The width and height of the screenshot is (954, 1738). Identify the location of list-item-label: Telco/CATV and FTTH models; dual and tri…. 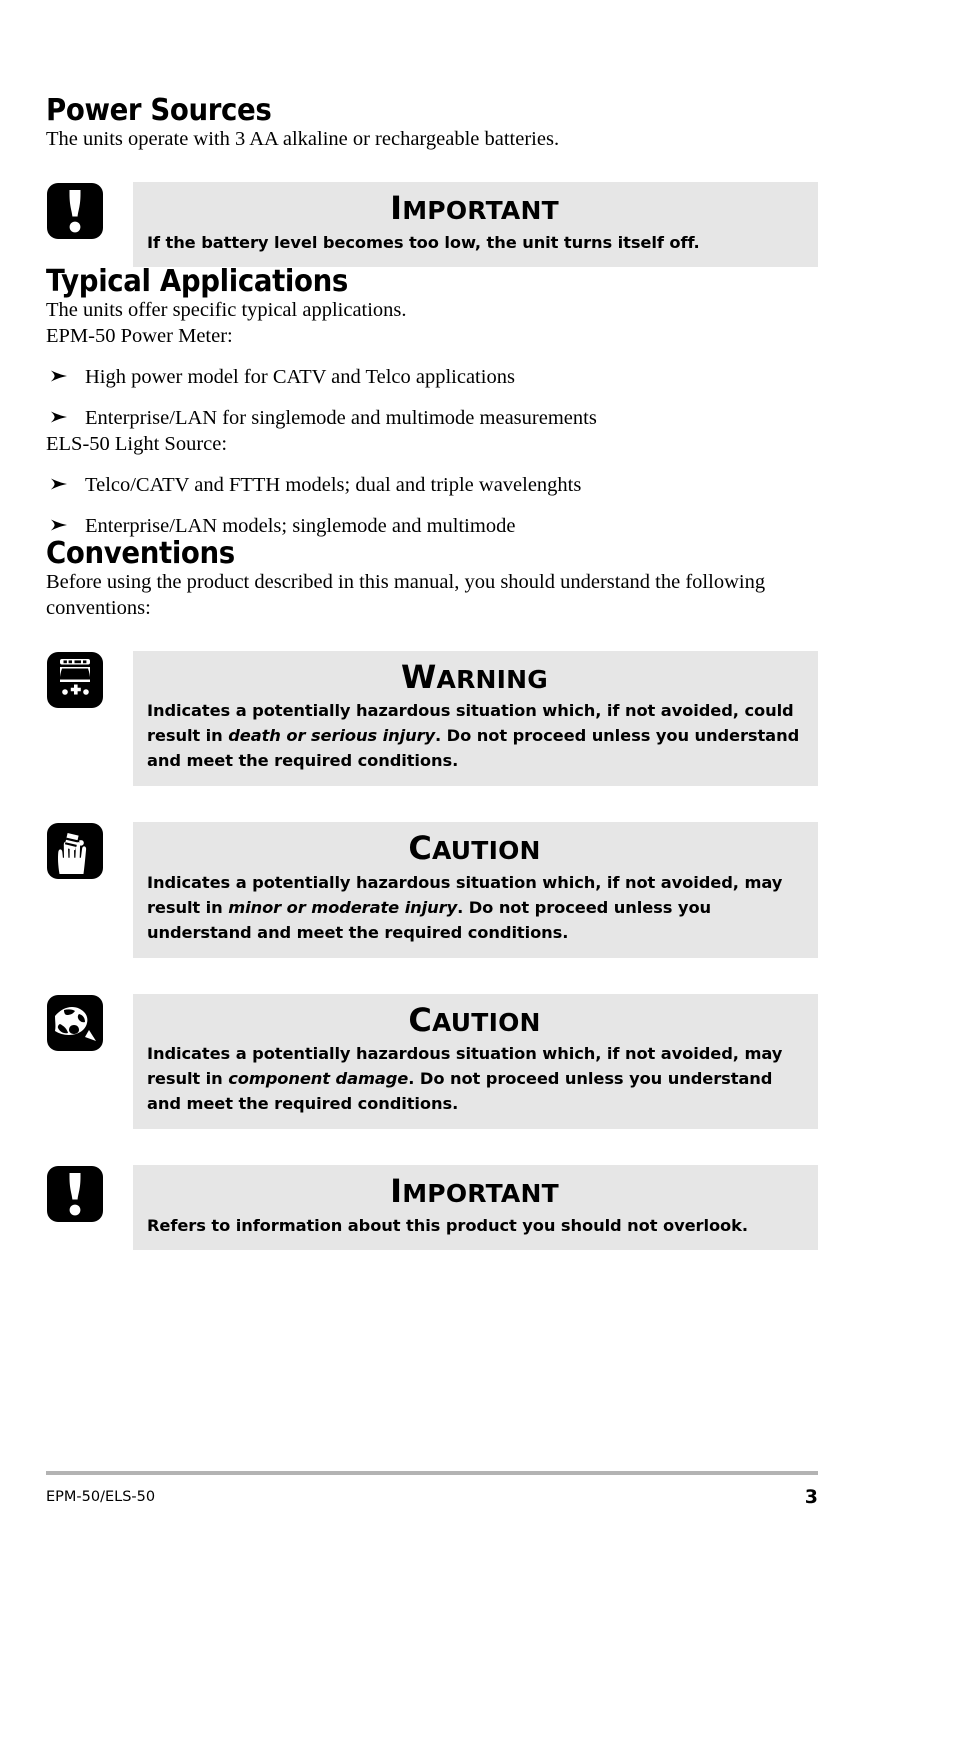
(333, 484).